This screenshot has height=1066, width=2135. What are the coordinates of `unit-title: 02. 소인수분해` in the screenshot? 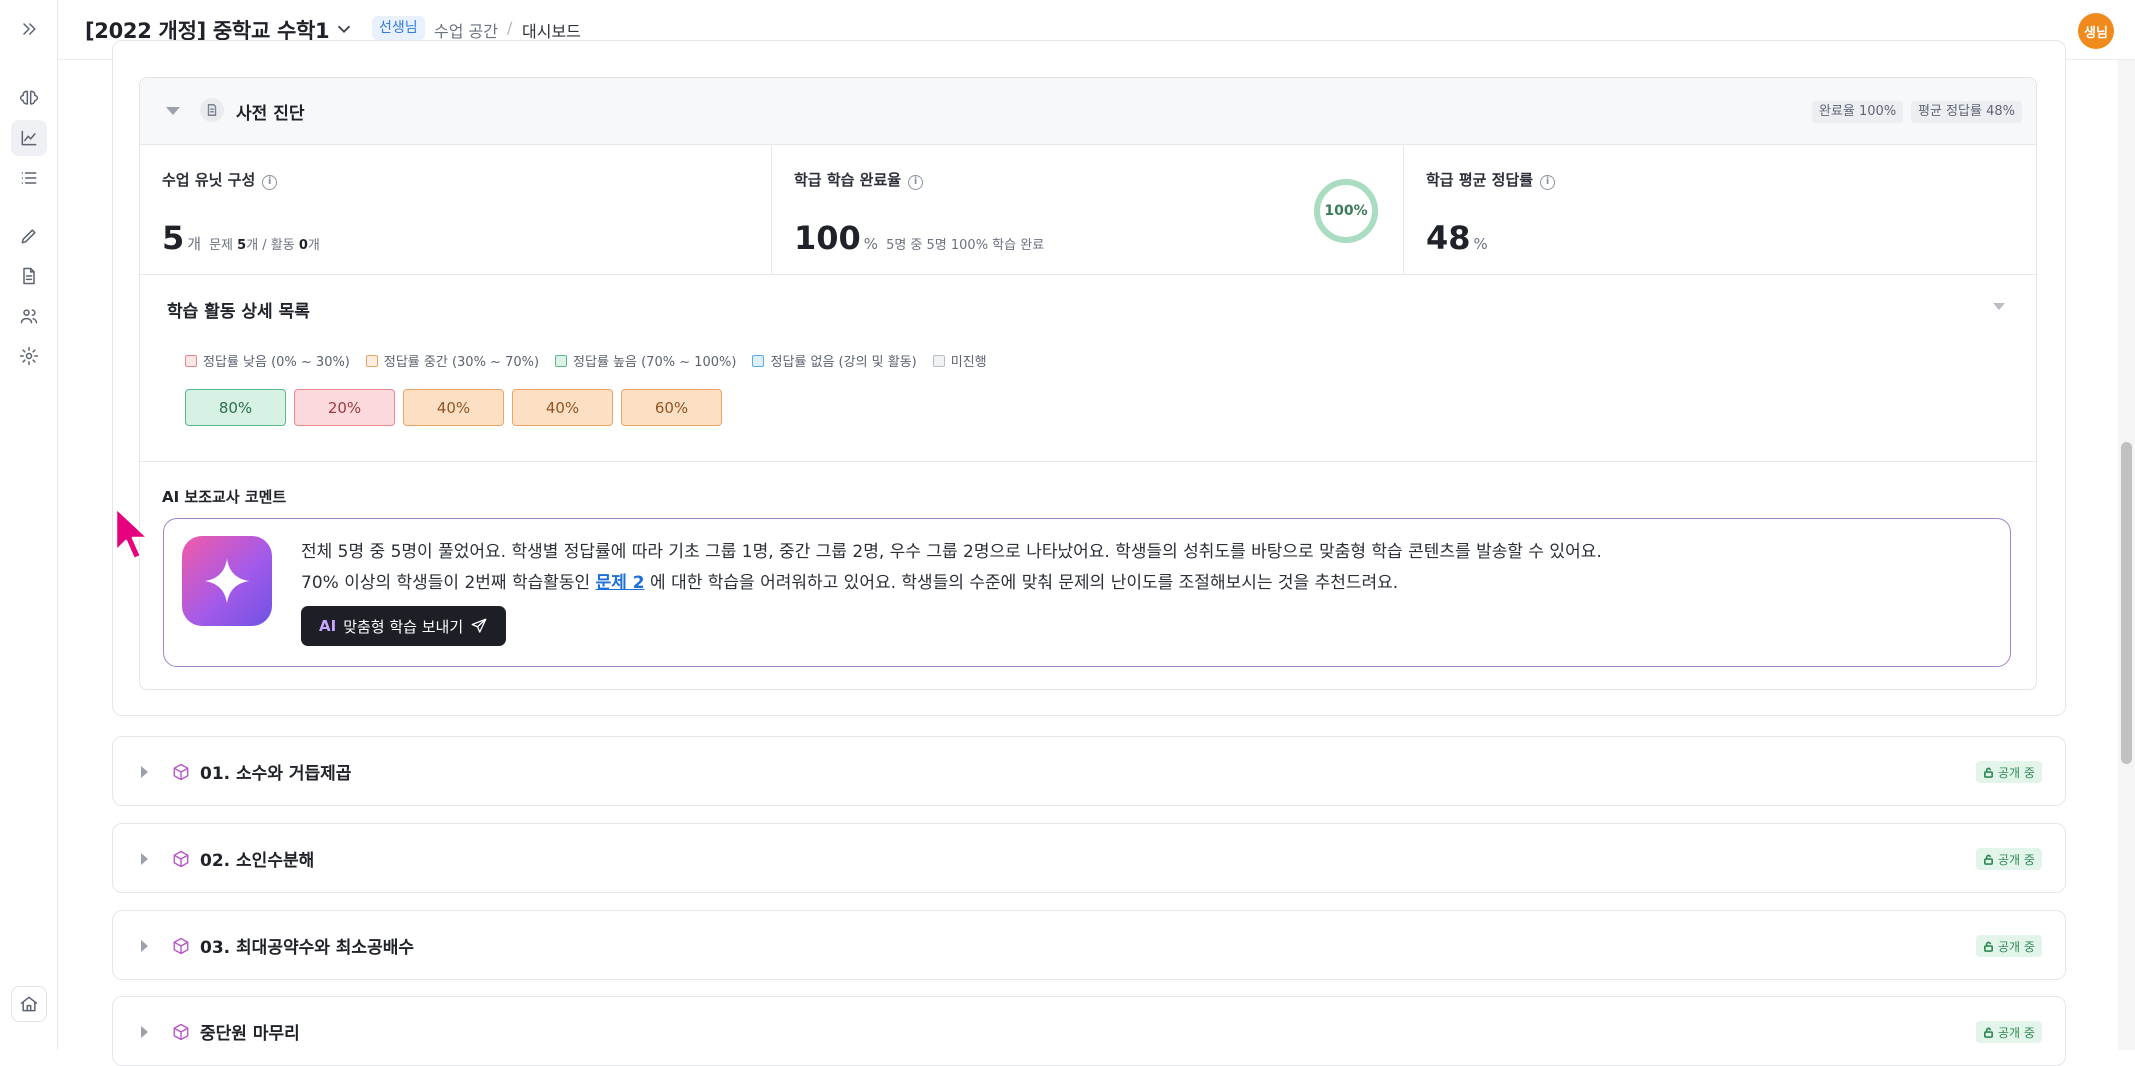 It's located at (257, 861).